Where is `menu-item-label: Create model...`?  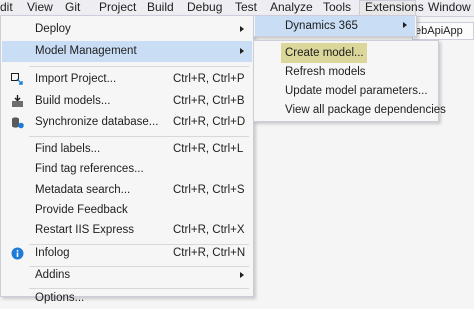
menu-item-label: Create model... is located at coordinates (324, 53).